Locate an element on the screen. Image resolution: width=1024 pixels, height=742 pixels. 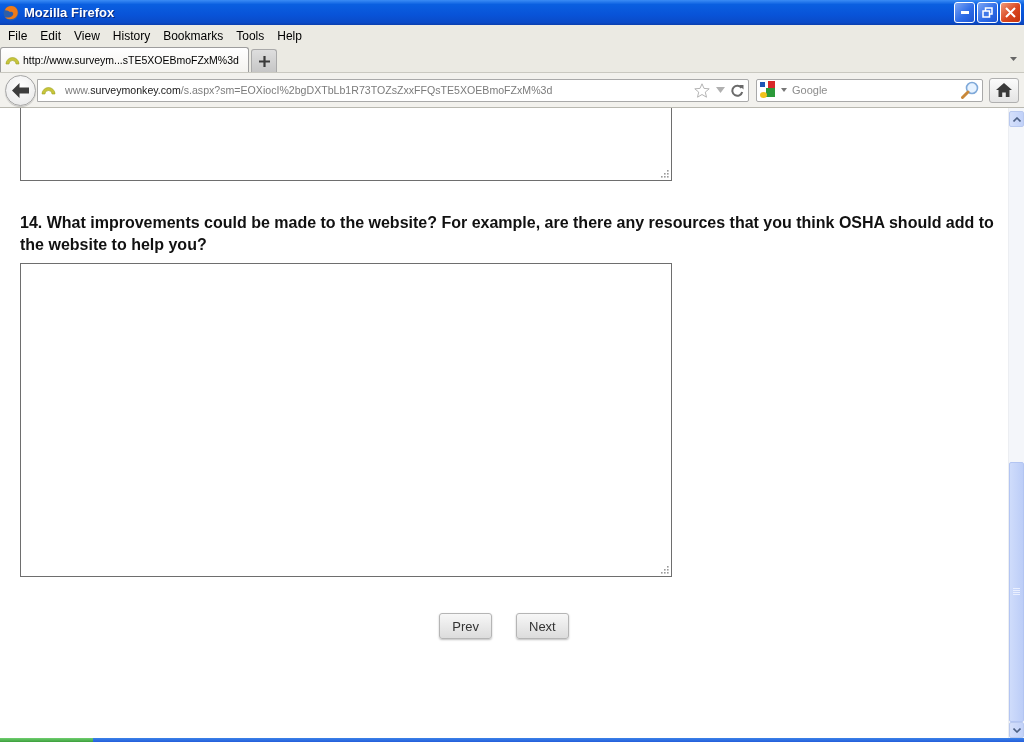
url-text: www.surveymonkey.com/s.aspx?sm=EOXiocI%2bgDXTbLb1R73TOZsZxxFFQsTE5XOEBmoFZxM%3d is located at coordinates (309, 90).